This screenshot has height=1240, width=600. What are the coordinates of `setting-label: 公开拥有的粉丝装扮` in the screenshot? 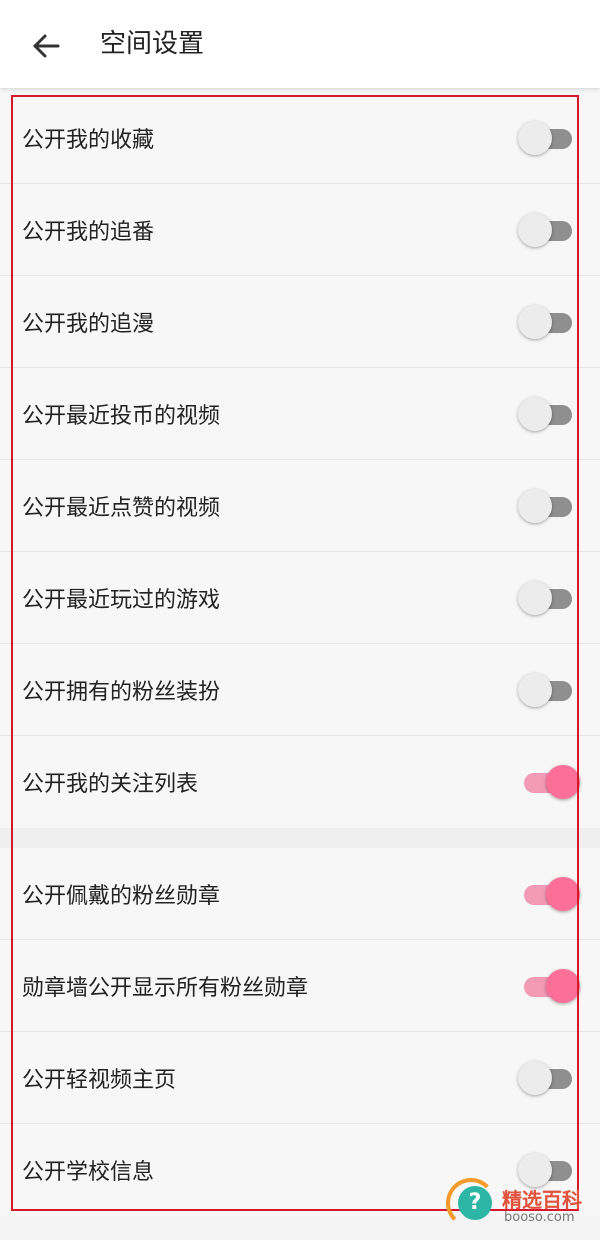 It's located at (121, 692).